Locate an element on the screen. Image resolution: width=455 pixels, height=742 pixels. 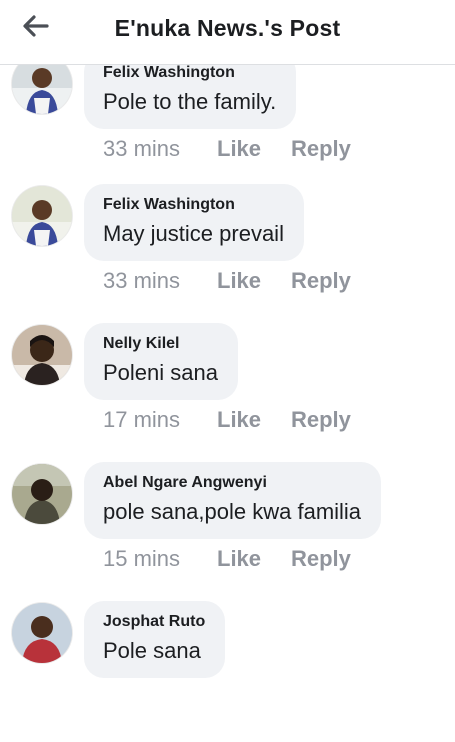
comment-bubble: Josphat Ruto Pole sana is located at coordinates (155, 639).